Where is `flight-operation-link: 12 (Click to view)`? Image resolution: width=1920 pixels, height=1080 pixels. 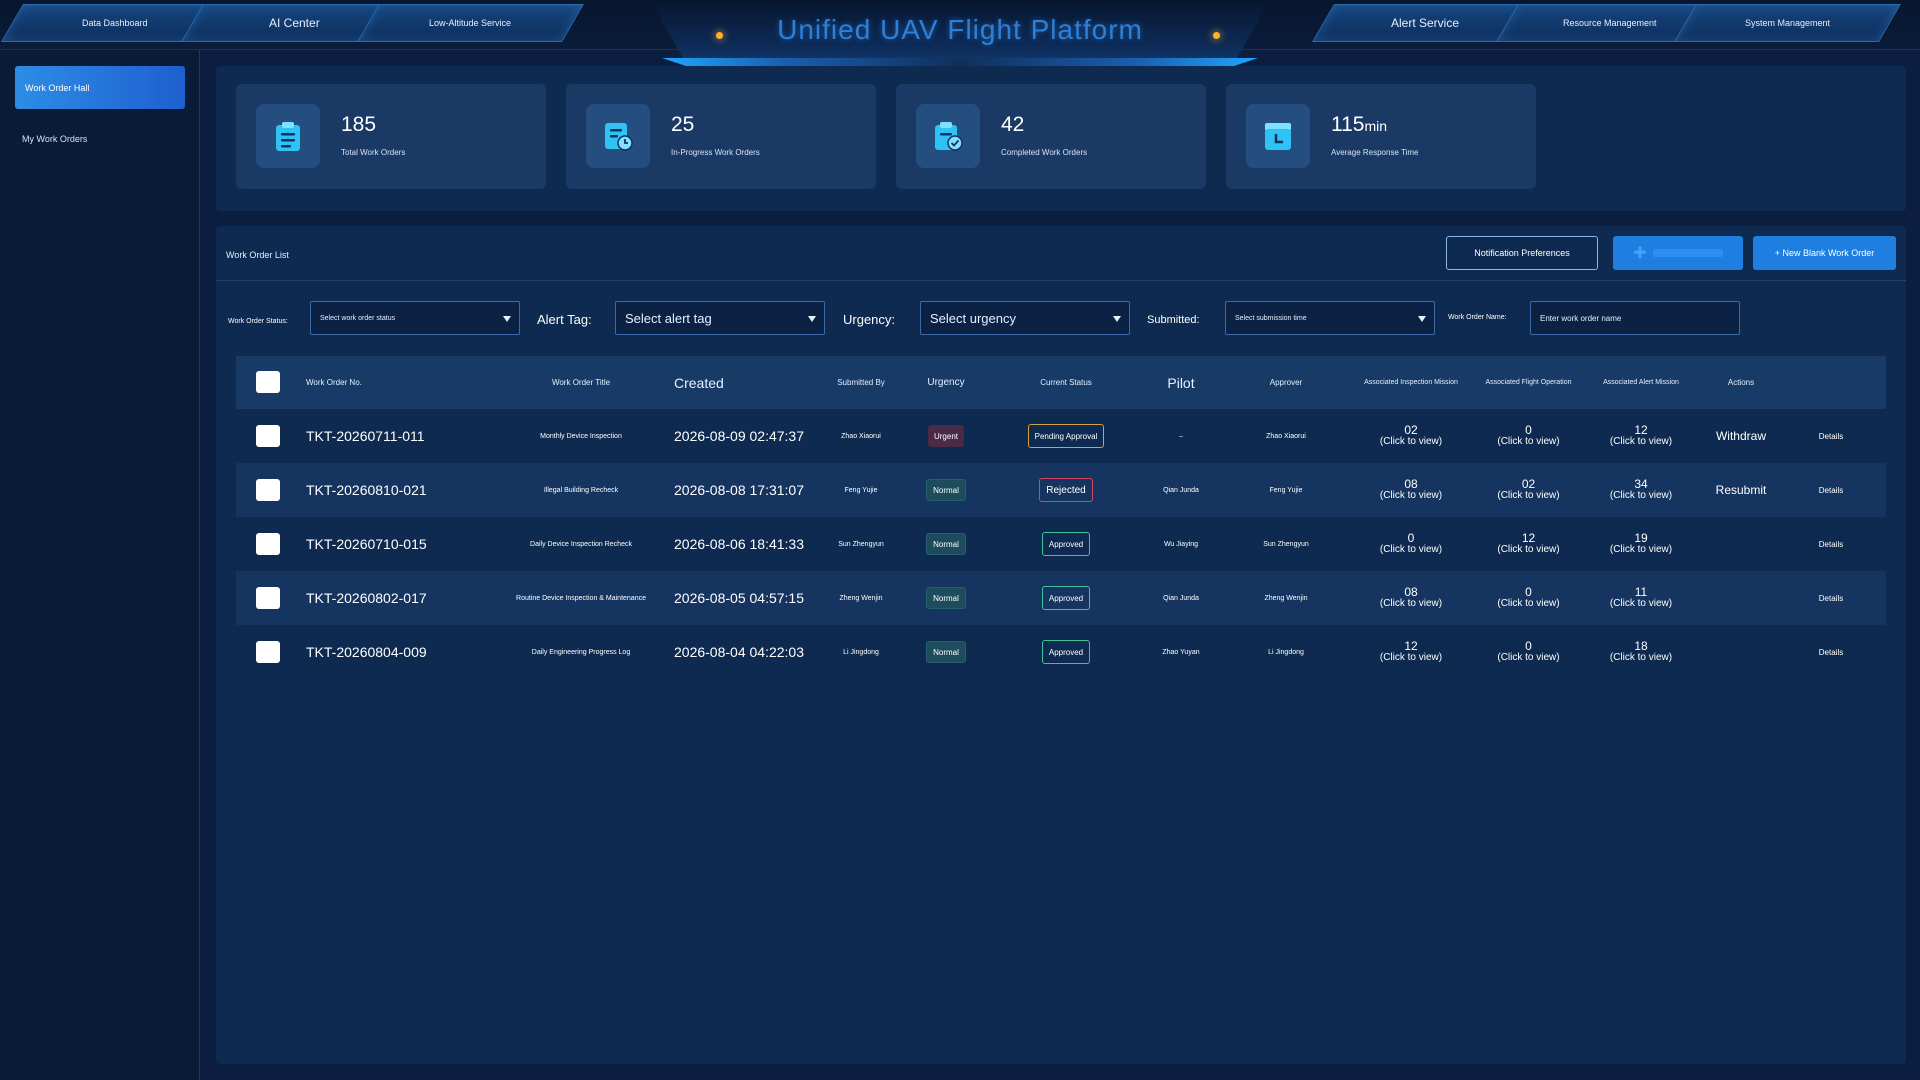 flight-operation-link: 12 (Click to view) is located at coordinates (1528, 544).